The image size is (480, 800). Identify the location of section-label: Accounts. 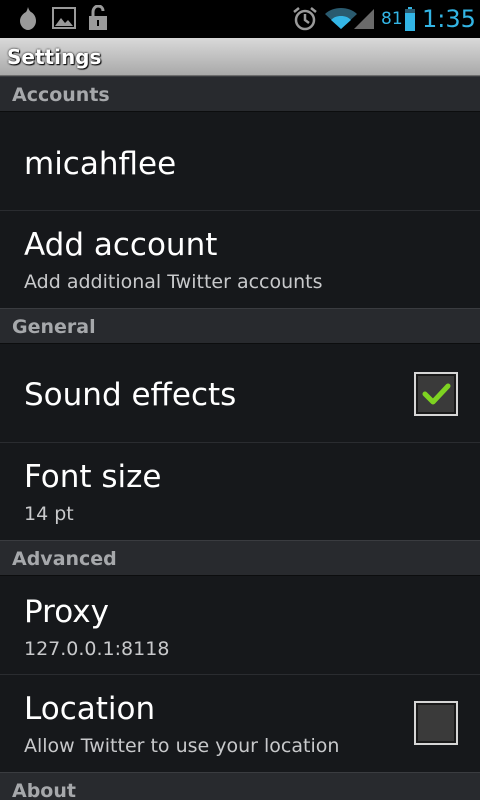
(61, 95).